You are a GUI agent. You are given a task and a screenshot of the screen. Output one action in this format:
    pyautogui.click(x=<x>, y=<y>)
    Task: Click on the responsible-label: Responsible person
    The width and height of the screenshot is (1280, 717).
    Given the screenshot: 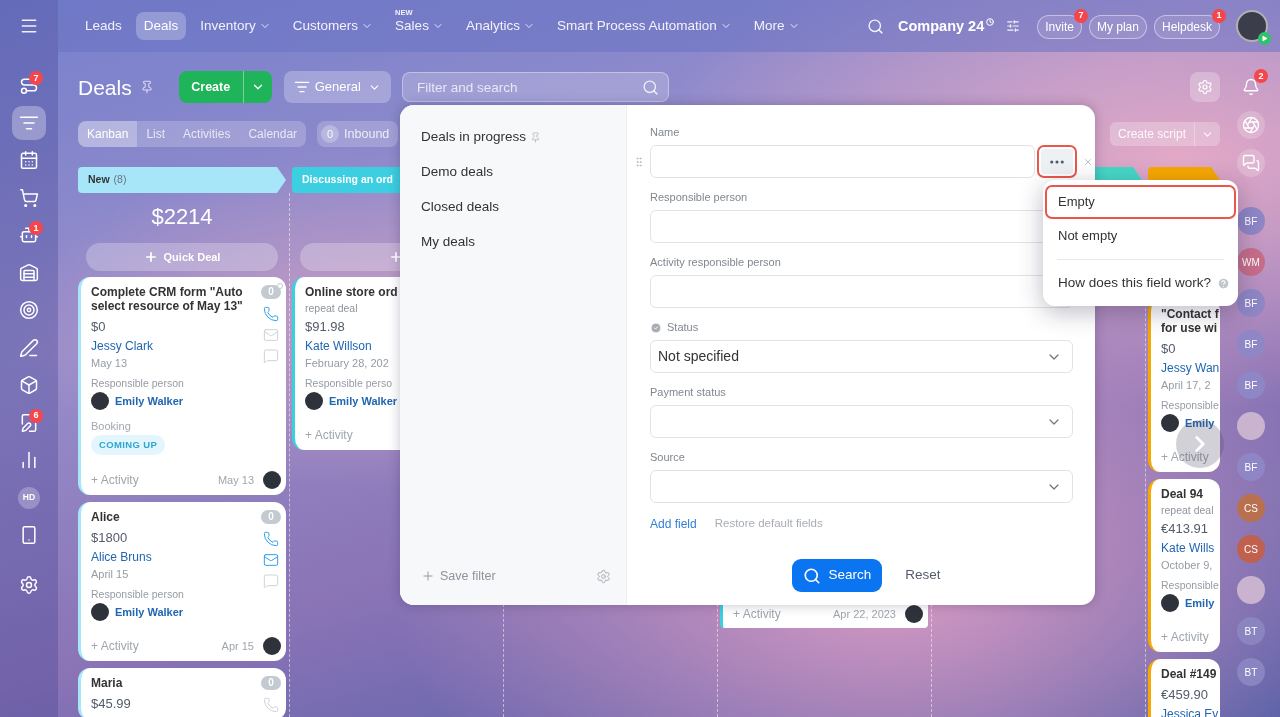 What is the action you would take?
    pyautogui.click(x=137, y=594)
    